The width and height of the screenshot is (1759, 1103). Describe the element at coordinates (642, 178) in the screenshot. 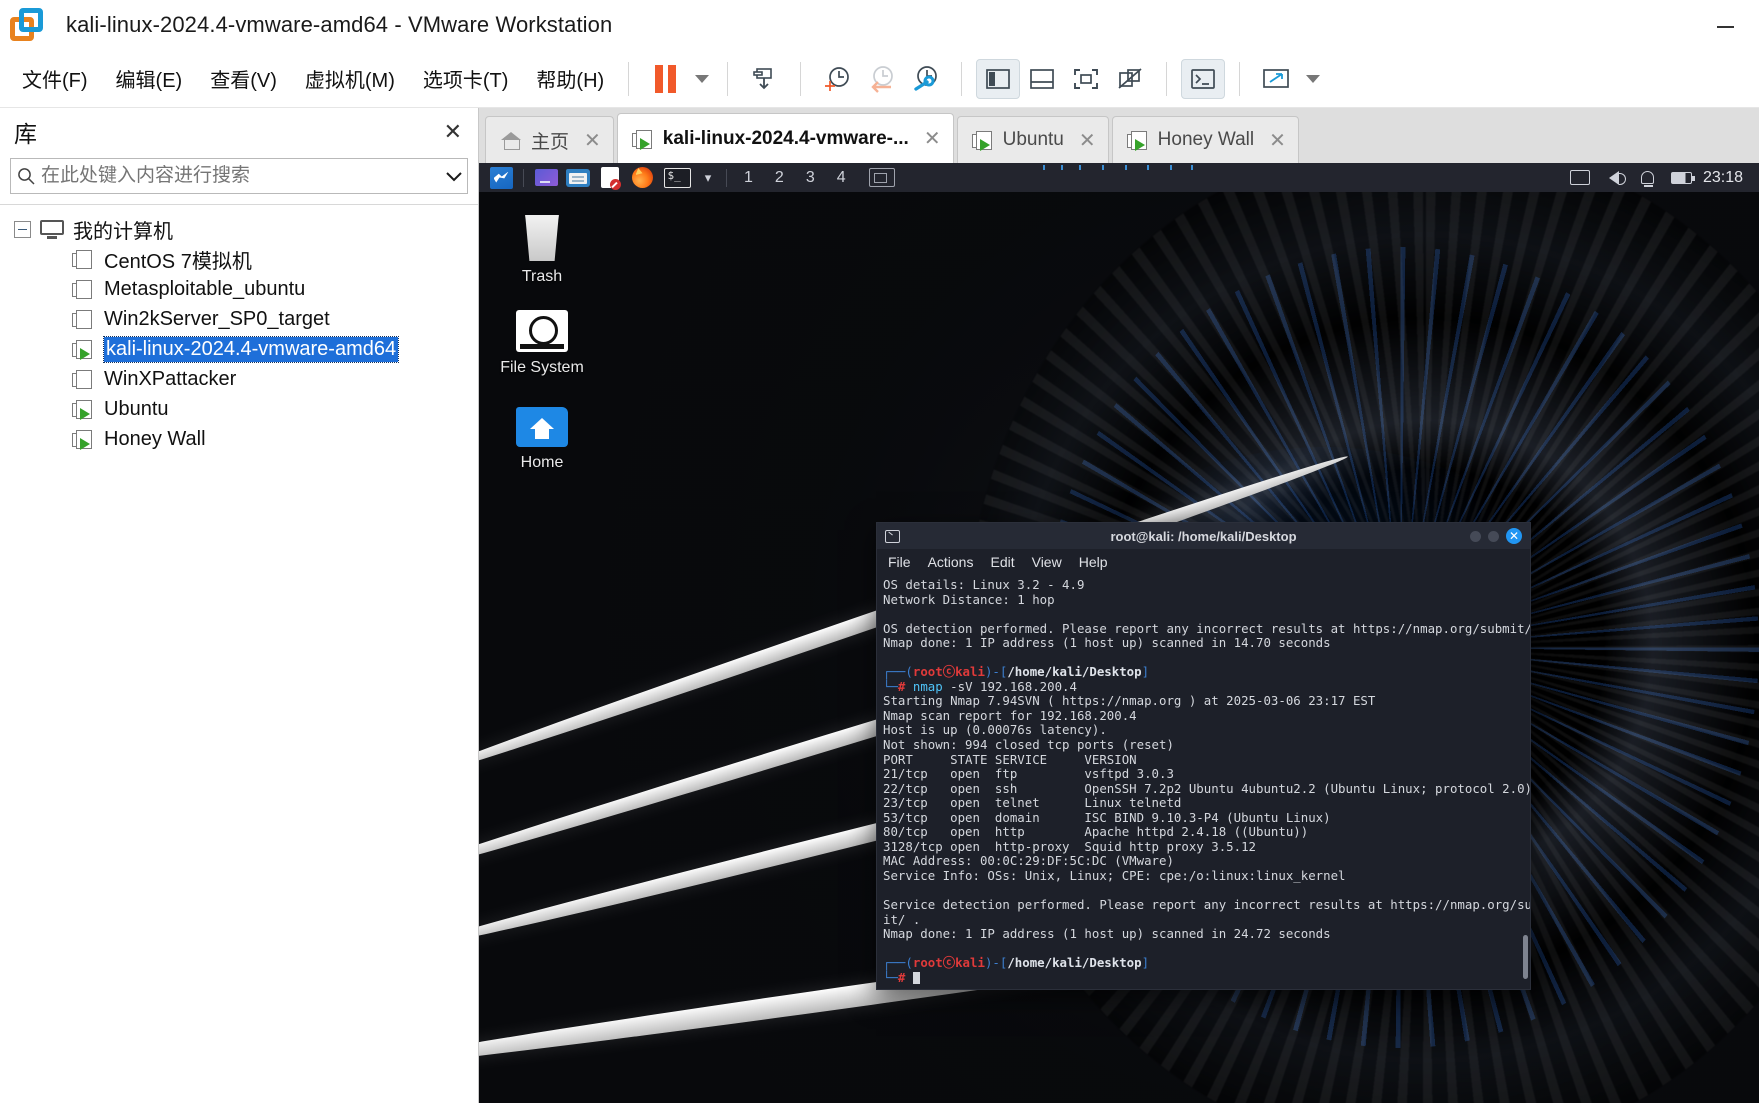

I see `firefox-icon` at that location.